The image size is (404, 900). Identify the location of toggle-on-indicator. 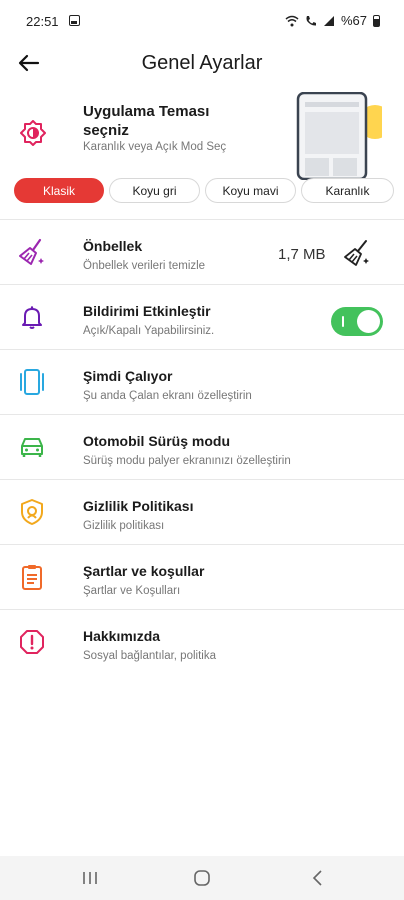
(343, 321).